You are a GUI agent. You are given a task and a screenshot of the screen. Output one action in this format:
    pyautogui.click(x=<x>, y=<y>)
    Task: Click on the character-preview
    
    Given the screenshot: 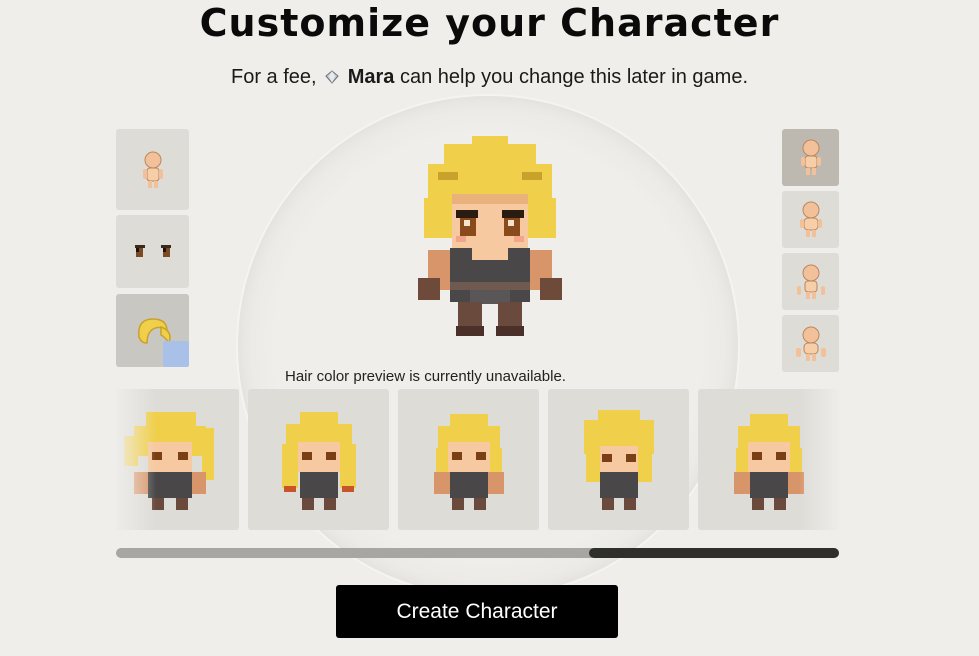 What is the action you would take?
    pyautogui.click(x=490, y=236)
    